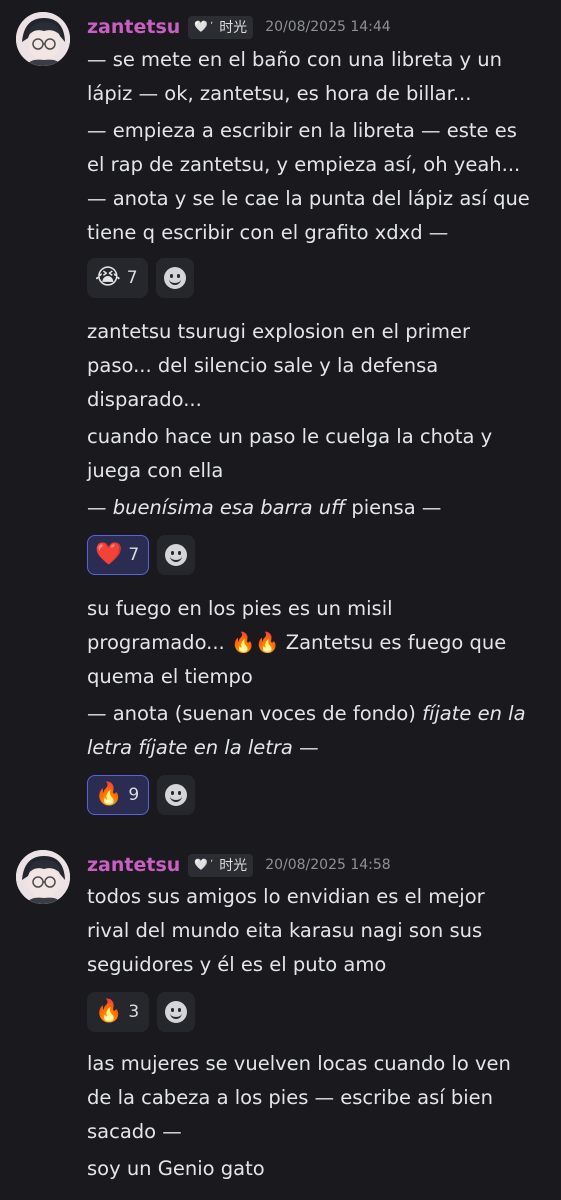 The image size is (561, 1200). I want to click on message-line: juega con ella, so click(155, 470).